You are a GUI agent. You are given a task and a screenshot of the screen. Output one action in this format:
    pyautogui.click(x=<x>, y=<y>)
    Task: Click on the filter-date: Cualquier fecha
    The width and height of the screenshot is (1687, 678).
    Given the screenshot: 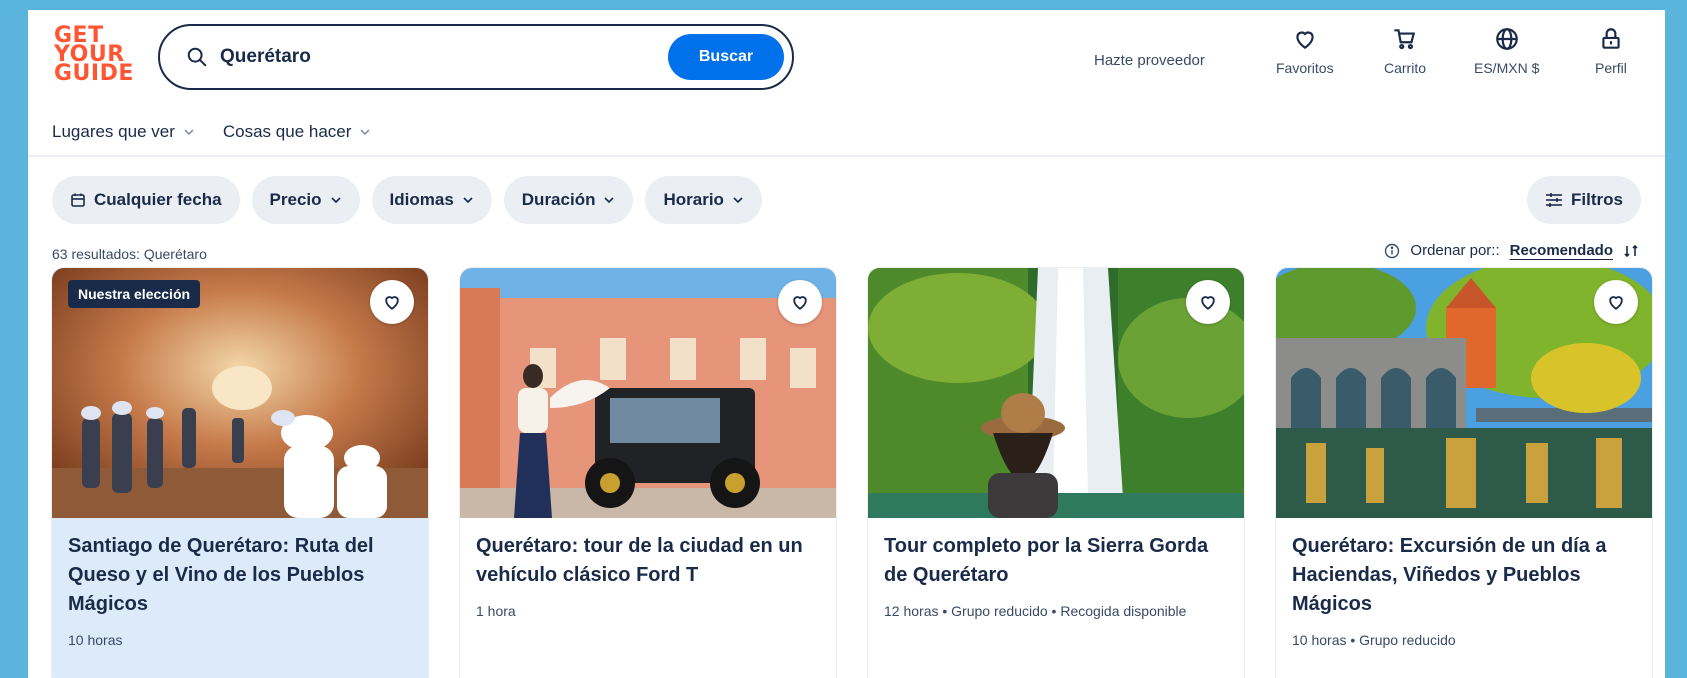 What is the action you would take?
    pyautogui.click(x=146, y=200)
    